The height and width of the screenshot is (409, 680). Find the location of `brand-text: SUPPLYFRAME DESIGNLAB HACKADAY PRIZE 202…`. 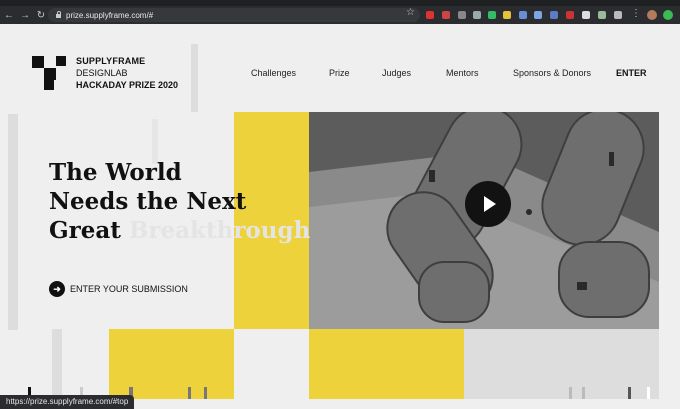

brand-text: SUPPLYFRAME DESIGNLAB HACKADAY PRIZE 202… is located at coordinates (127, 73).